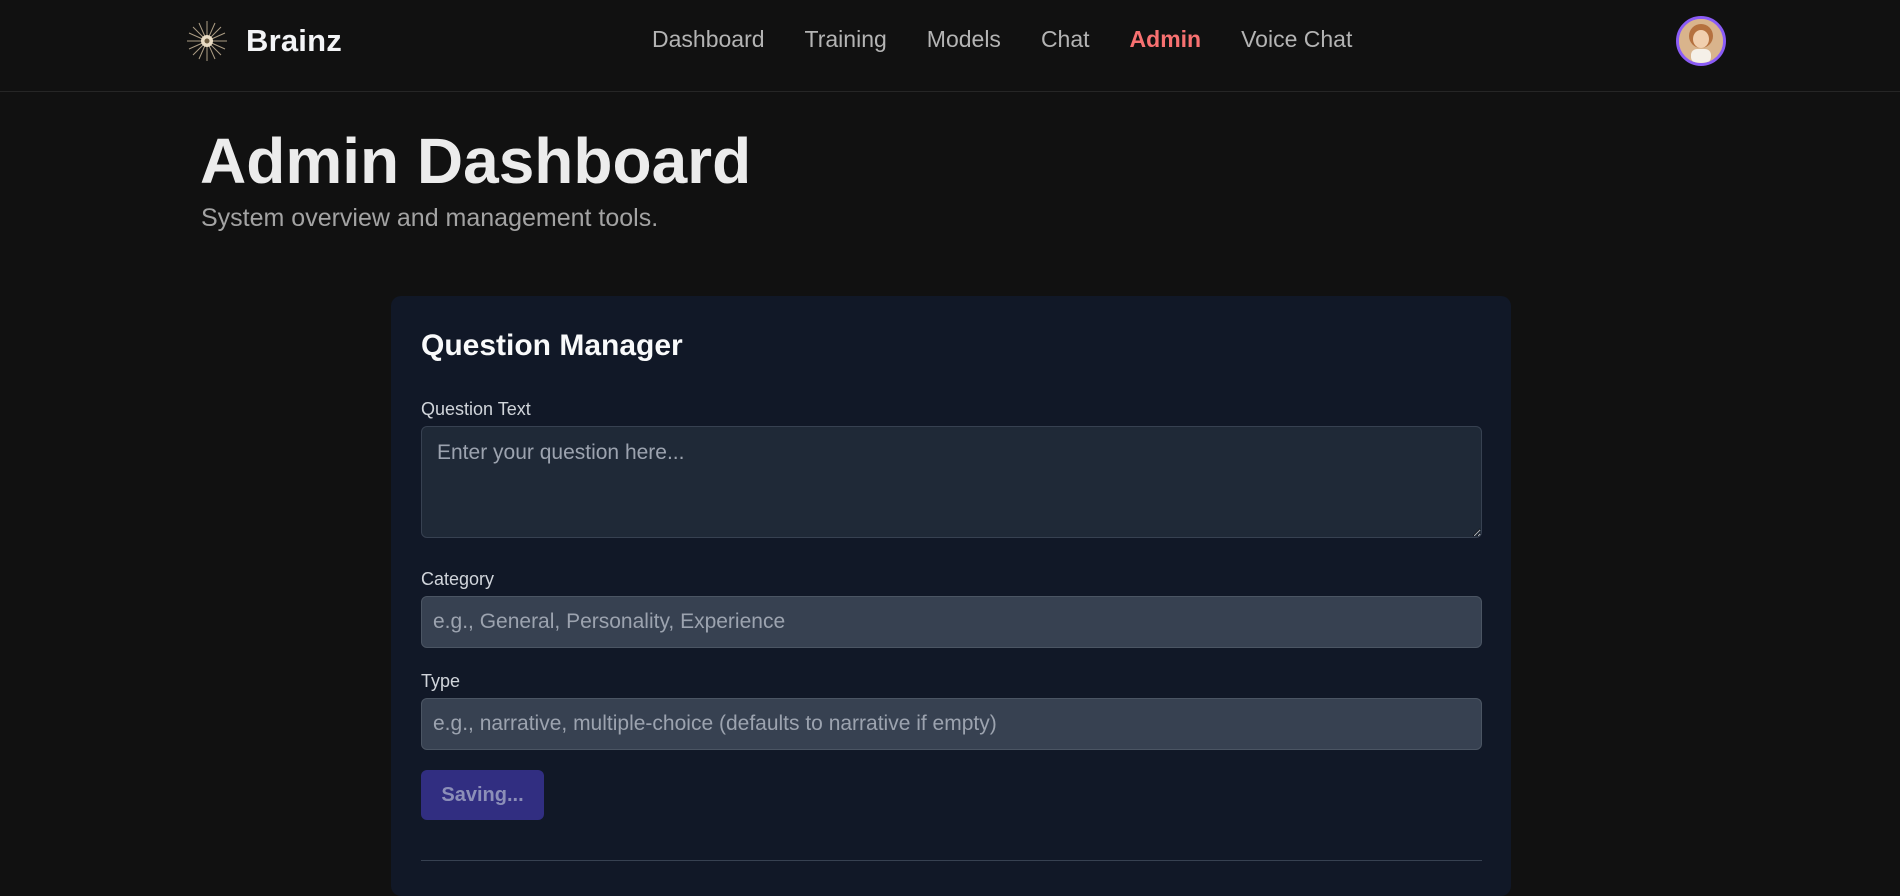  What do you see at coordinates (1065, 39) in the screenshot?
I see `nav-chat: Chat` at bounding box center [1065, 39].